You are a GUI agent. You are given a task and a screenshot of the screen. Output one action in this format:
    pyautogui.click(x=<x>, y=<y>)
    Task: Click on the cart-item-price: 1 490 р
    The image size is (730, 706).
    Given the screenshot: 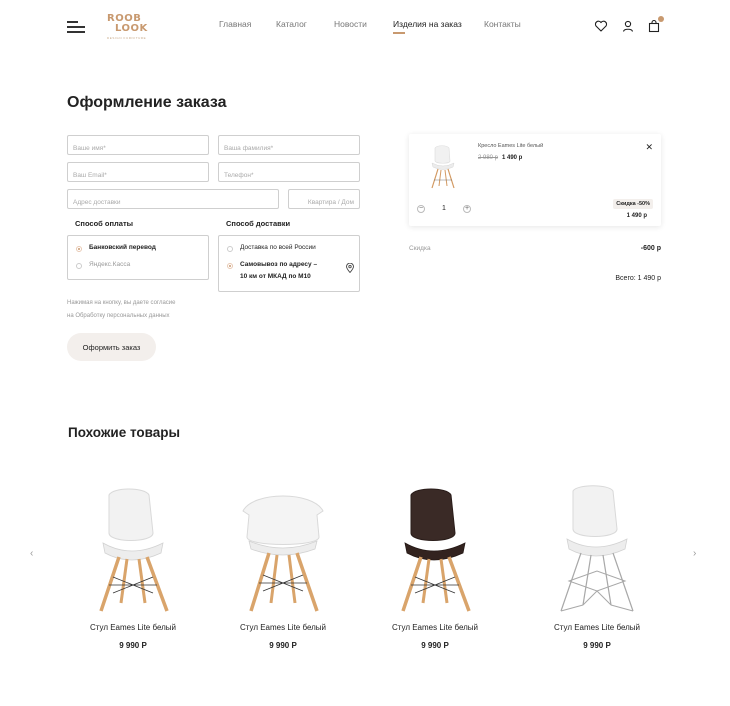 What is the action you would take?
    pyautogui.click(x=512, y=158)
    